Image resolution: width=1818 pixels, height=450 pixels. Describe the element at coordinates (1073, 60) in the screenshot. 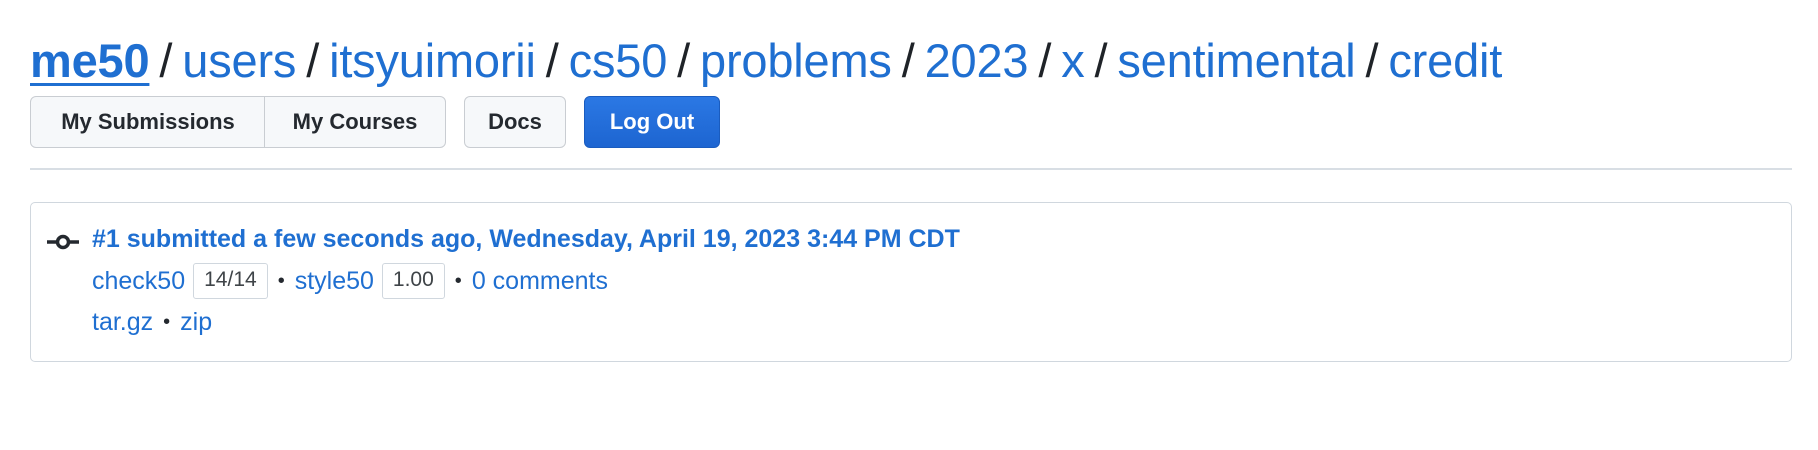

I see `breadcrumb-x: x` at that location.